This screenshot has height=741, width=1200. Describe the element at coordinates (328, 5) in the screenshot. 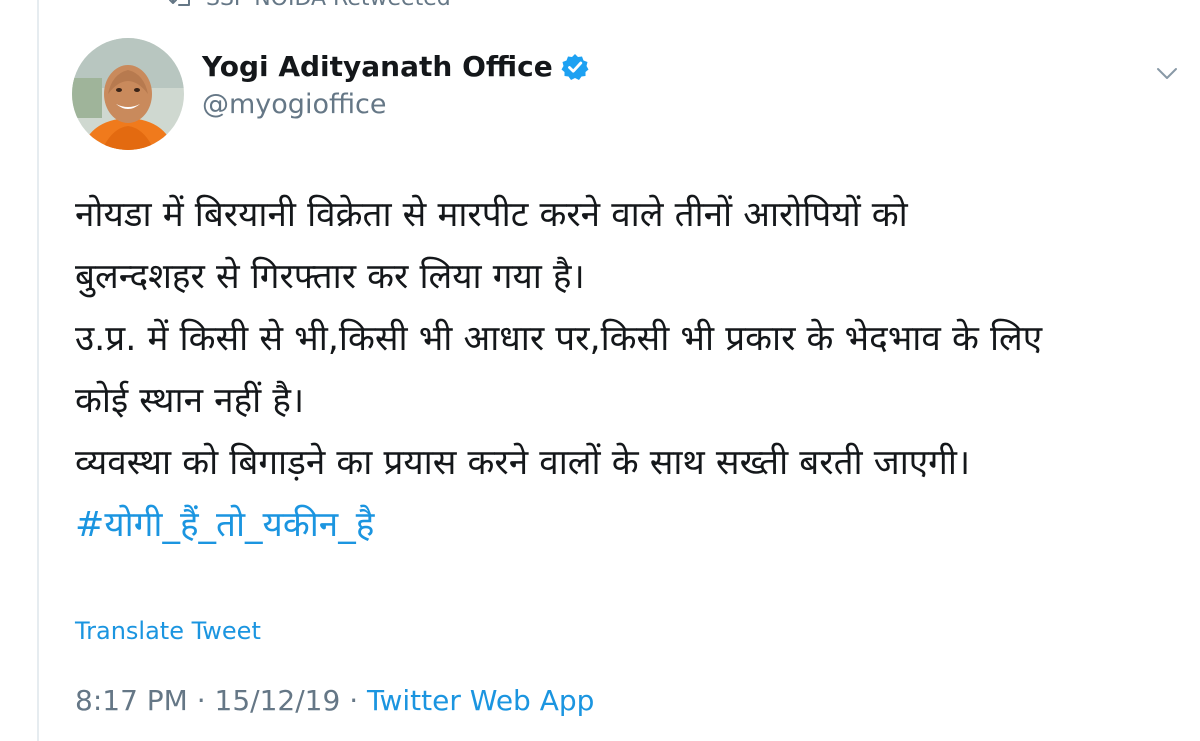

I see `retweet-context-label: SSP NOIDA Retweeted` at that location.